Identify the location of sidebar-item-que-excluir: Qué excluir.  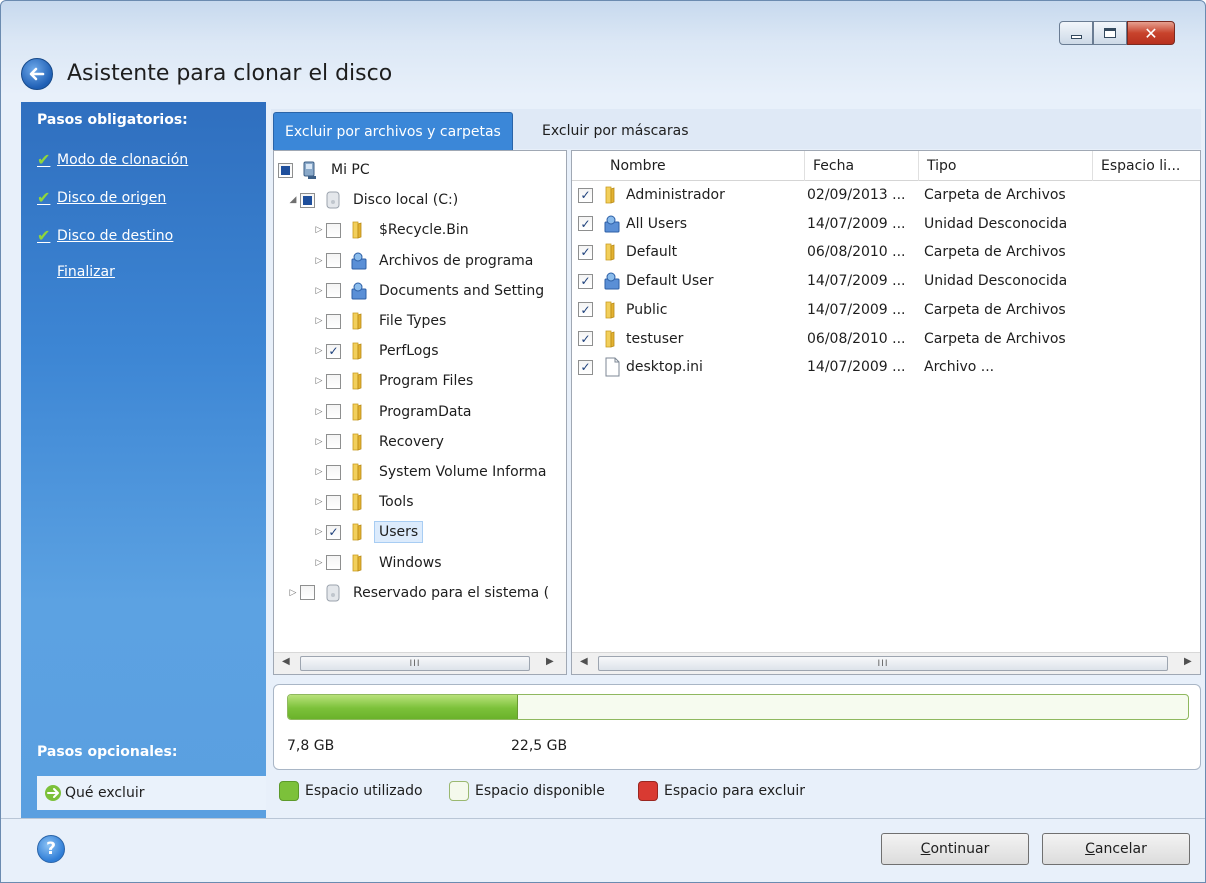
(151, 793).